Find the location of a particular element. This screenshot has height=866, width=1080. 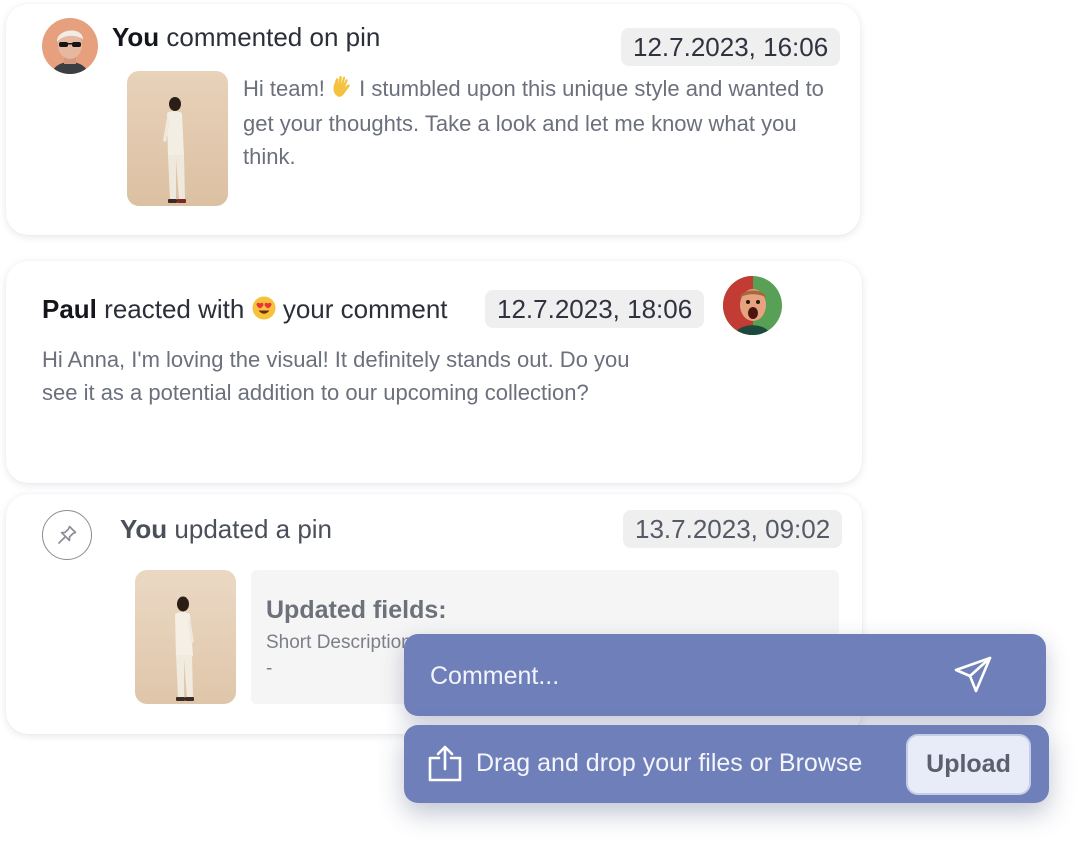

send-icon is located at coordinates (973, 674).